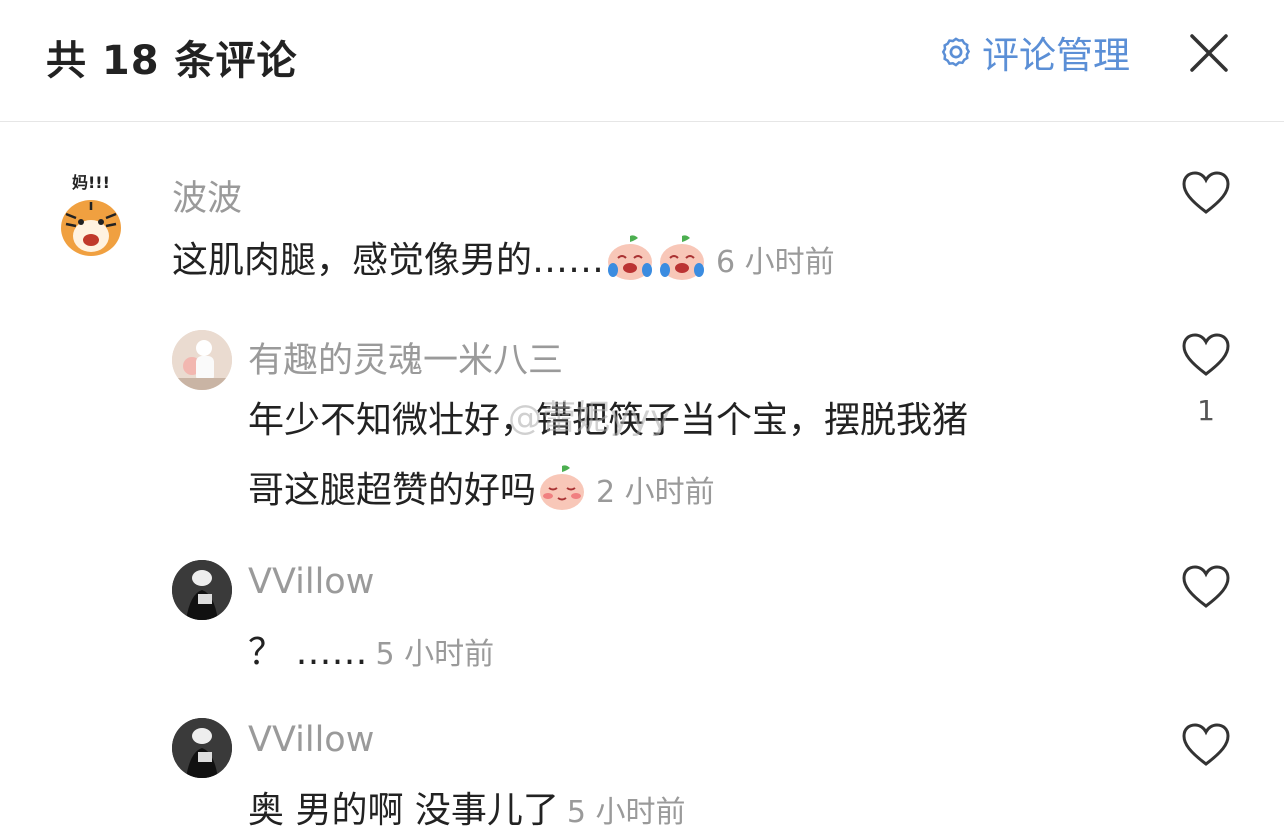  I want to click on comments-header: 共 18 条评论 评论管理, so click(642, 61).